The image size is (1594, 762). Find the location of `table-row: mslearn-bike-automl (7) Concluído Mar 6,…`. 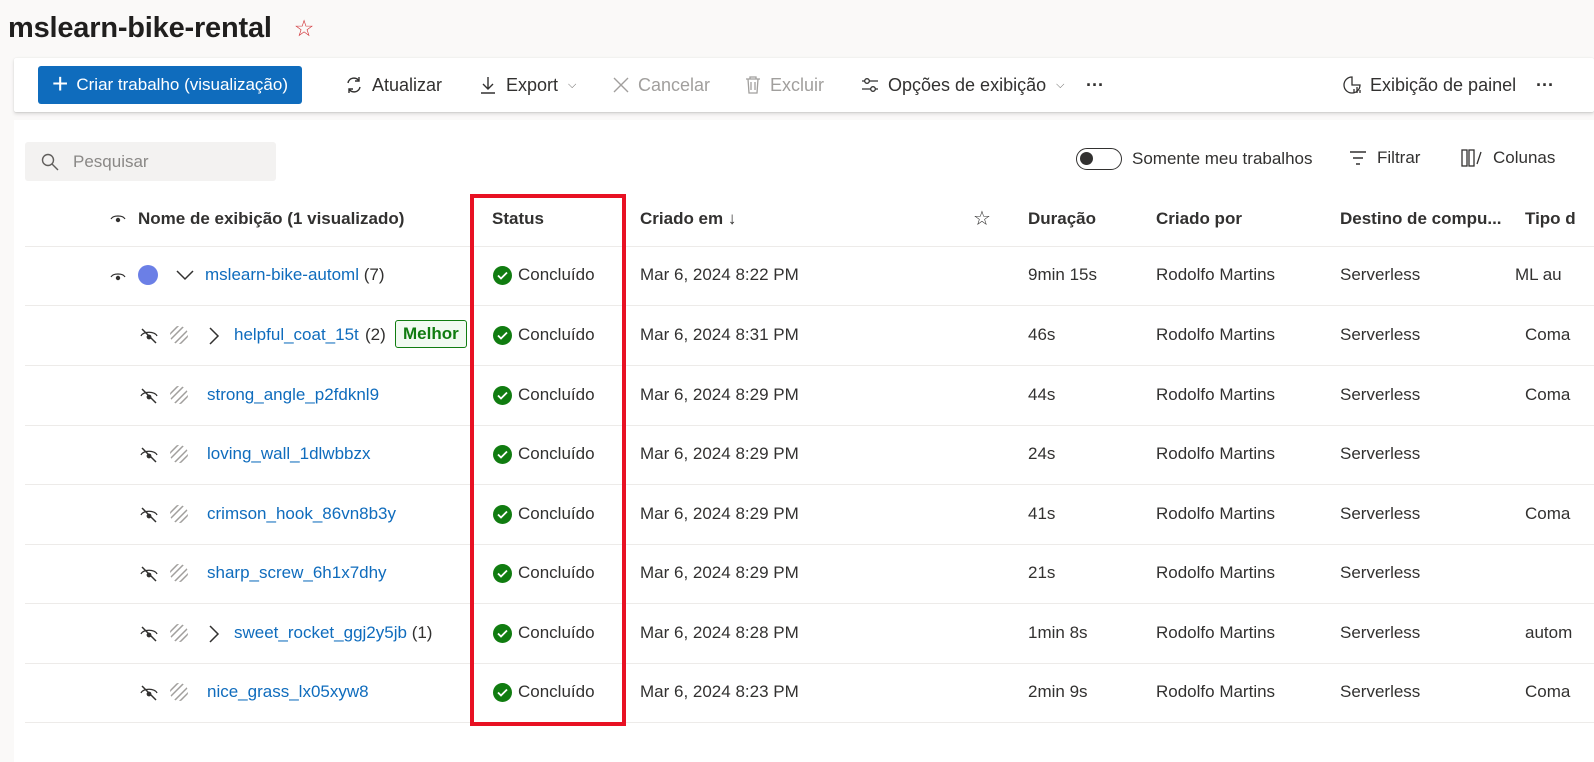

table-row: mslearn-bike-automl (7) Concluído Mar 6,… is located at coordinates (809, 276).